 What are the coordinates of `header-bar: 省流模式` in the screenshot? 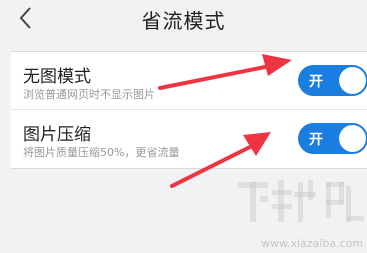 It's located at (183, 18).